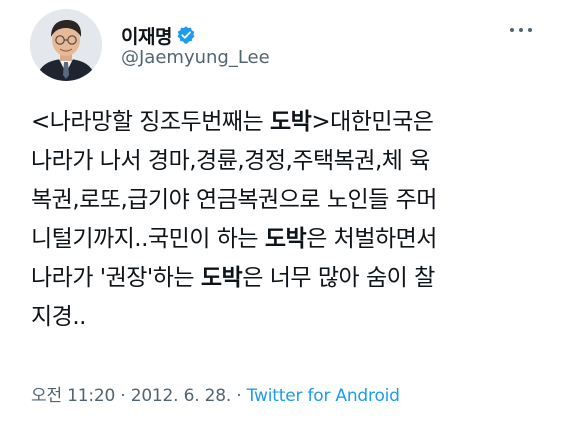 This screenshot has height=424, width=568. Describe the element at coordinates (323, 396) in the screenshot. I see `tweet-source-link: Twitter for Android` at that location.